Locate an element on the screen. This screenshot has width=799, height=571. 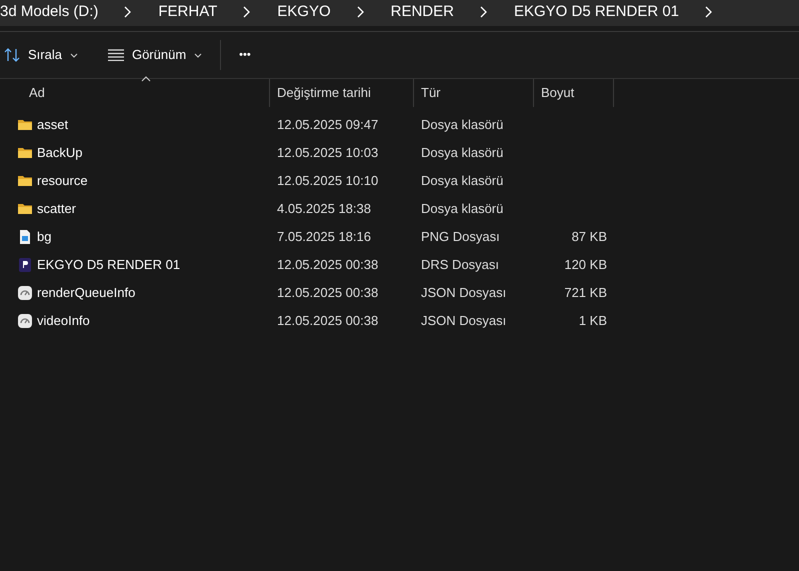
file-name: BackUp is located at coordinates (60, 153).